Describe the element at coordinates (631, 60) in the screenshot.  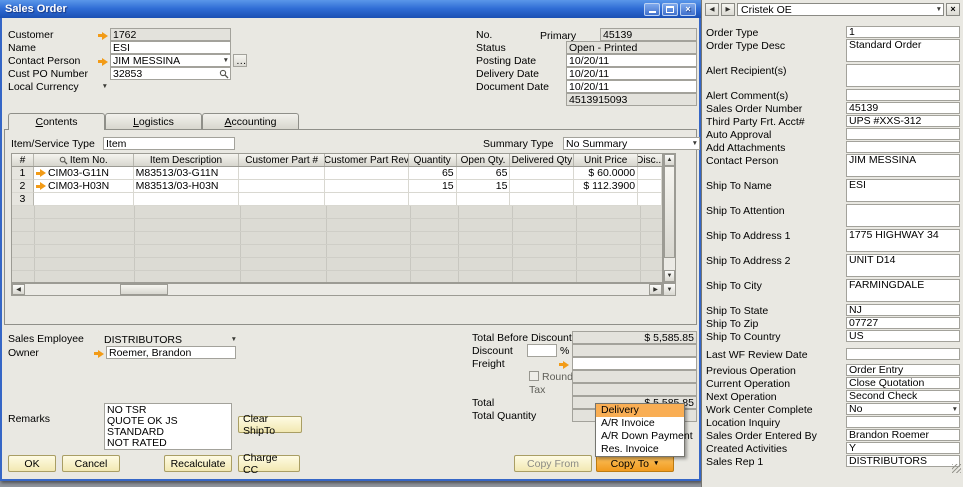
I see `posting-date-field: 10/20/11` at that location.